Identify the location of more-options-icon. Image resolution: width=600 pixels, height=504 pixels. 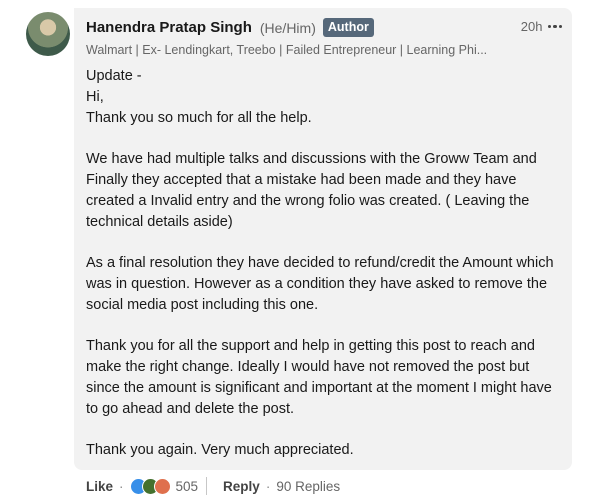
(554, 26).